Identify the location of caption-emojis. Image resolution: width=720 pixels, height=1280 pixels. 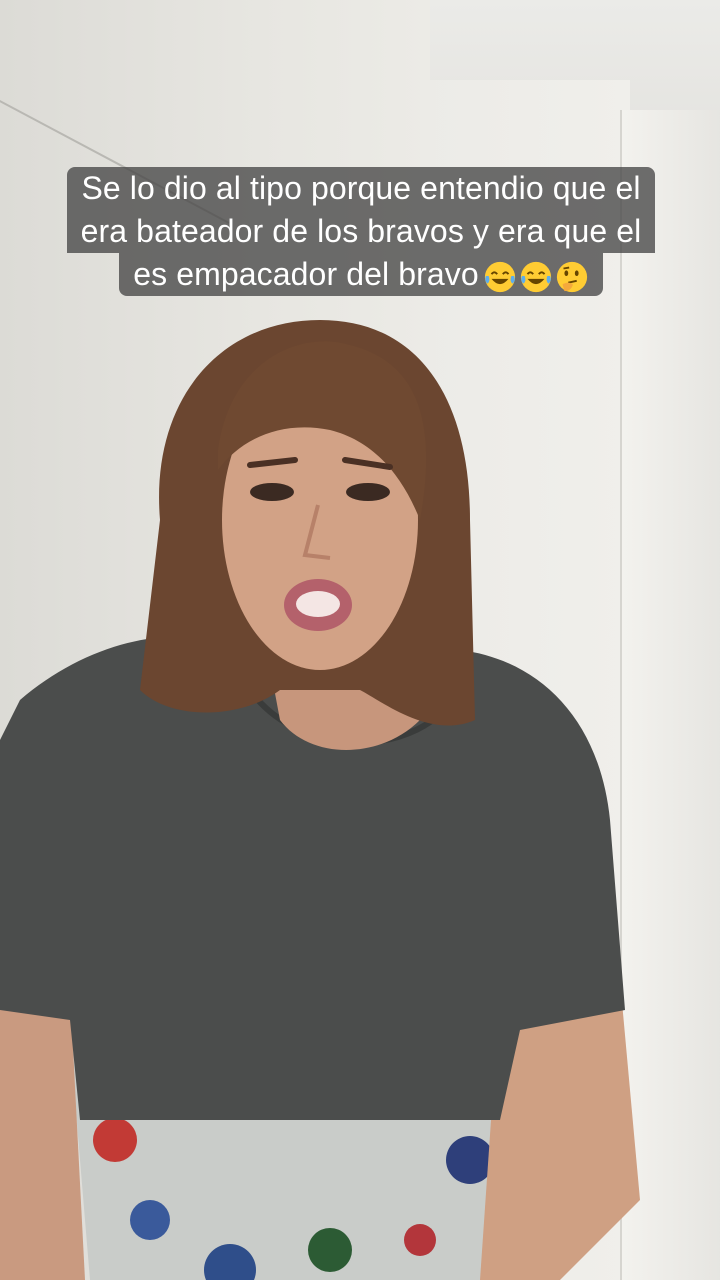
(536, 277).